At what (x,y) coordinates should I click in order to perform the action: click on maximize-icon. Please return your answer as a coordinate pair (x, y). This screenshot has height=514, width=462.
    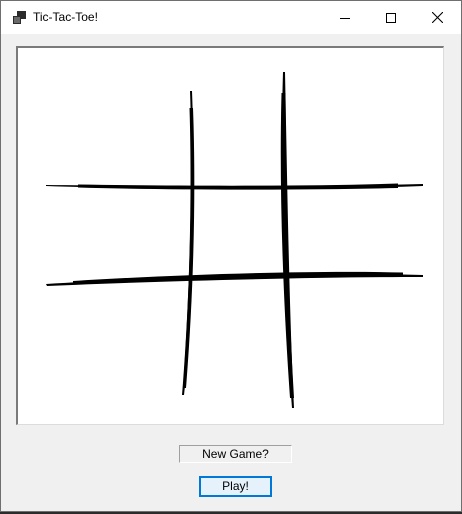
    Looking at the image, I should click on (391, 17).